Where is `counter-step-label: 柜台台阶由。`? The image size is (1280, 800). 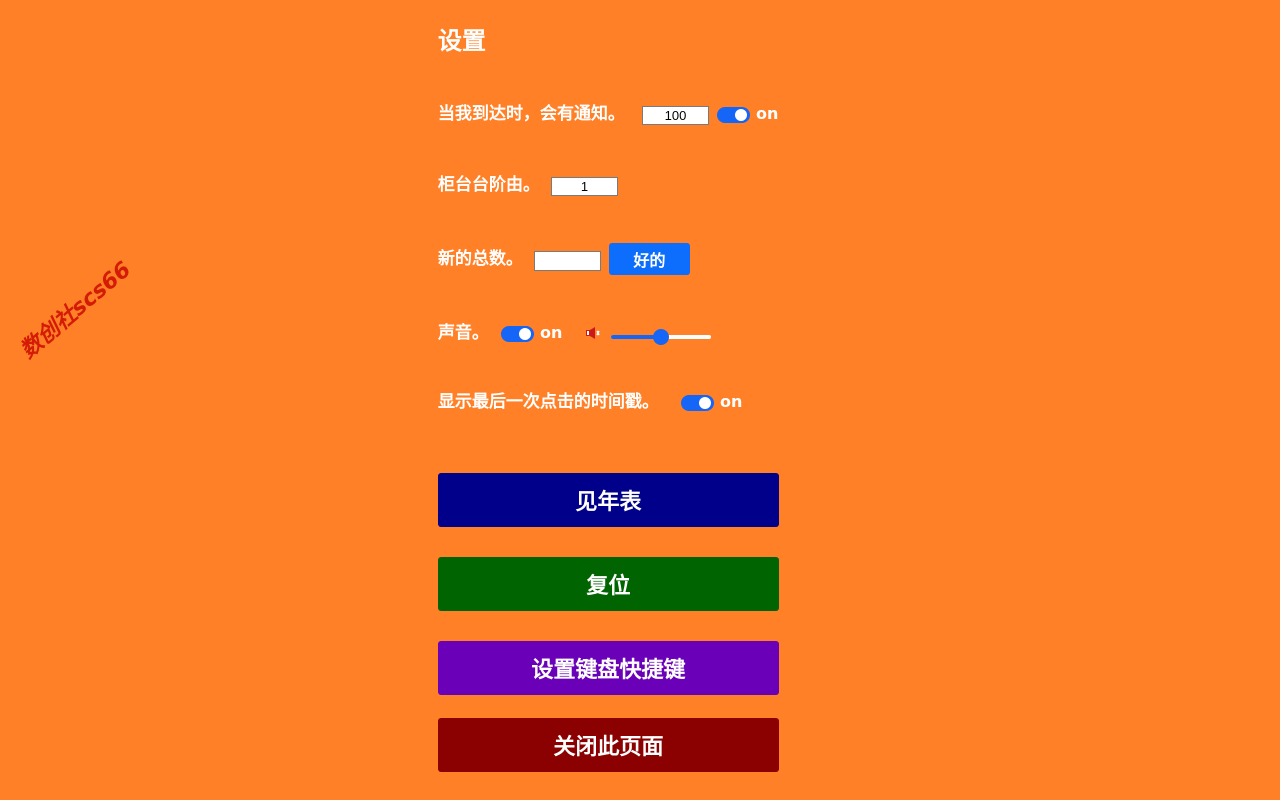
counter-step-label: 柜台台阶由。 is located at coordinates (489, 185).